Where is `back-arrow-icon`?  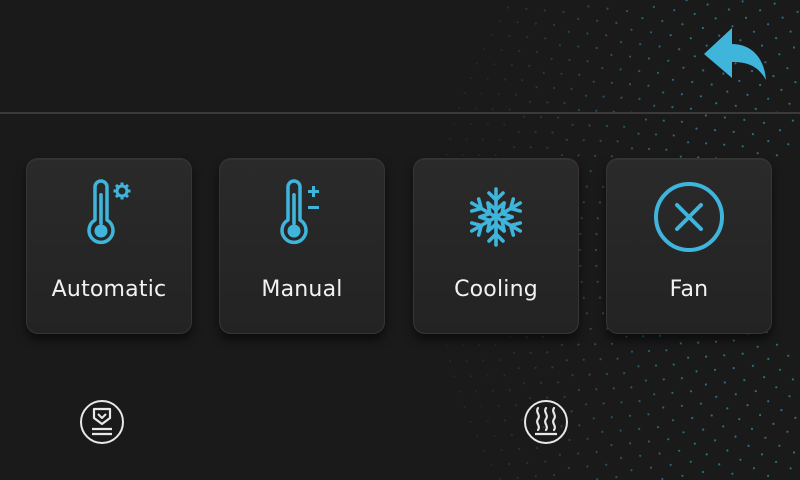
back-arrow-icon is located at coordinates (735, 54).